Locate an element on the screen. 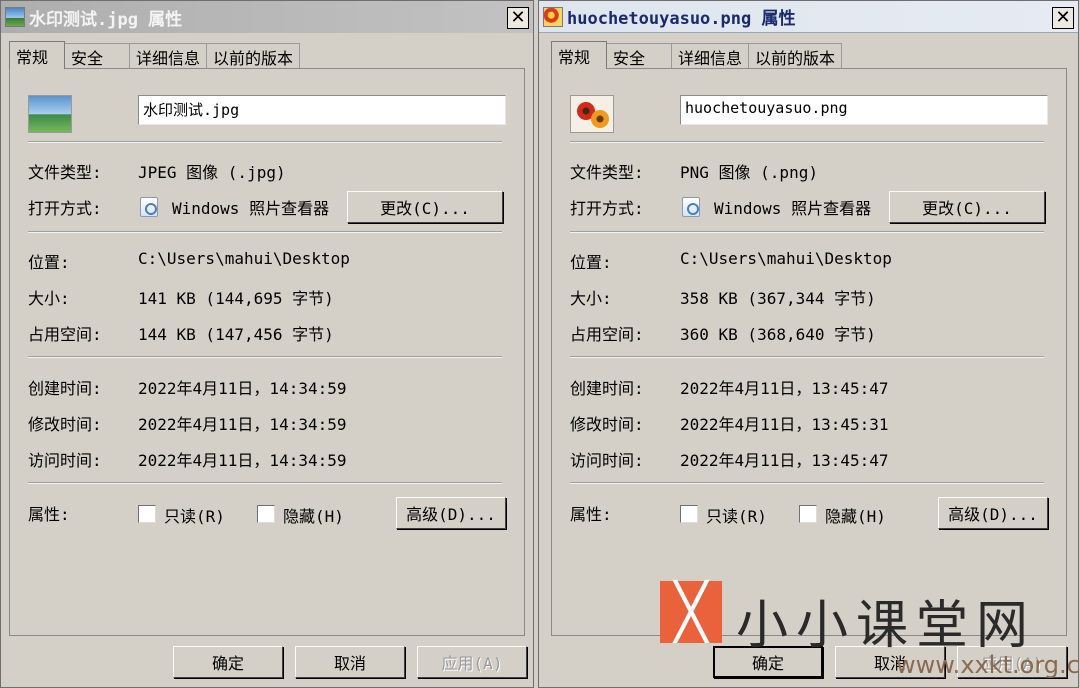 This screenshot has width=1080, height=688. left-window-title: 水印测试.jpg 属性 is located at coordinates (106, 19).